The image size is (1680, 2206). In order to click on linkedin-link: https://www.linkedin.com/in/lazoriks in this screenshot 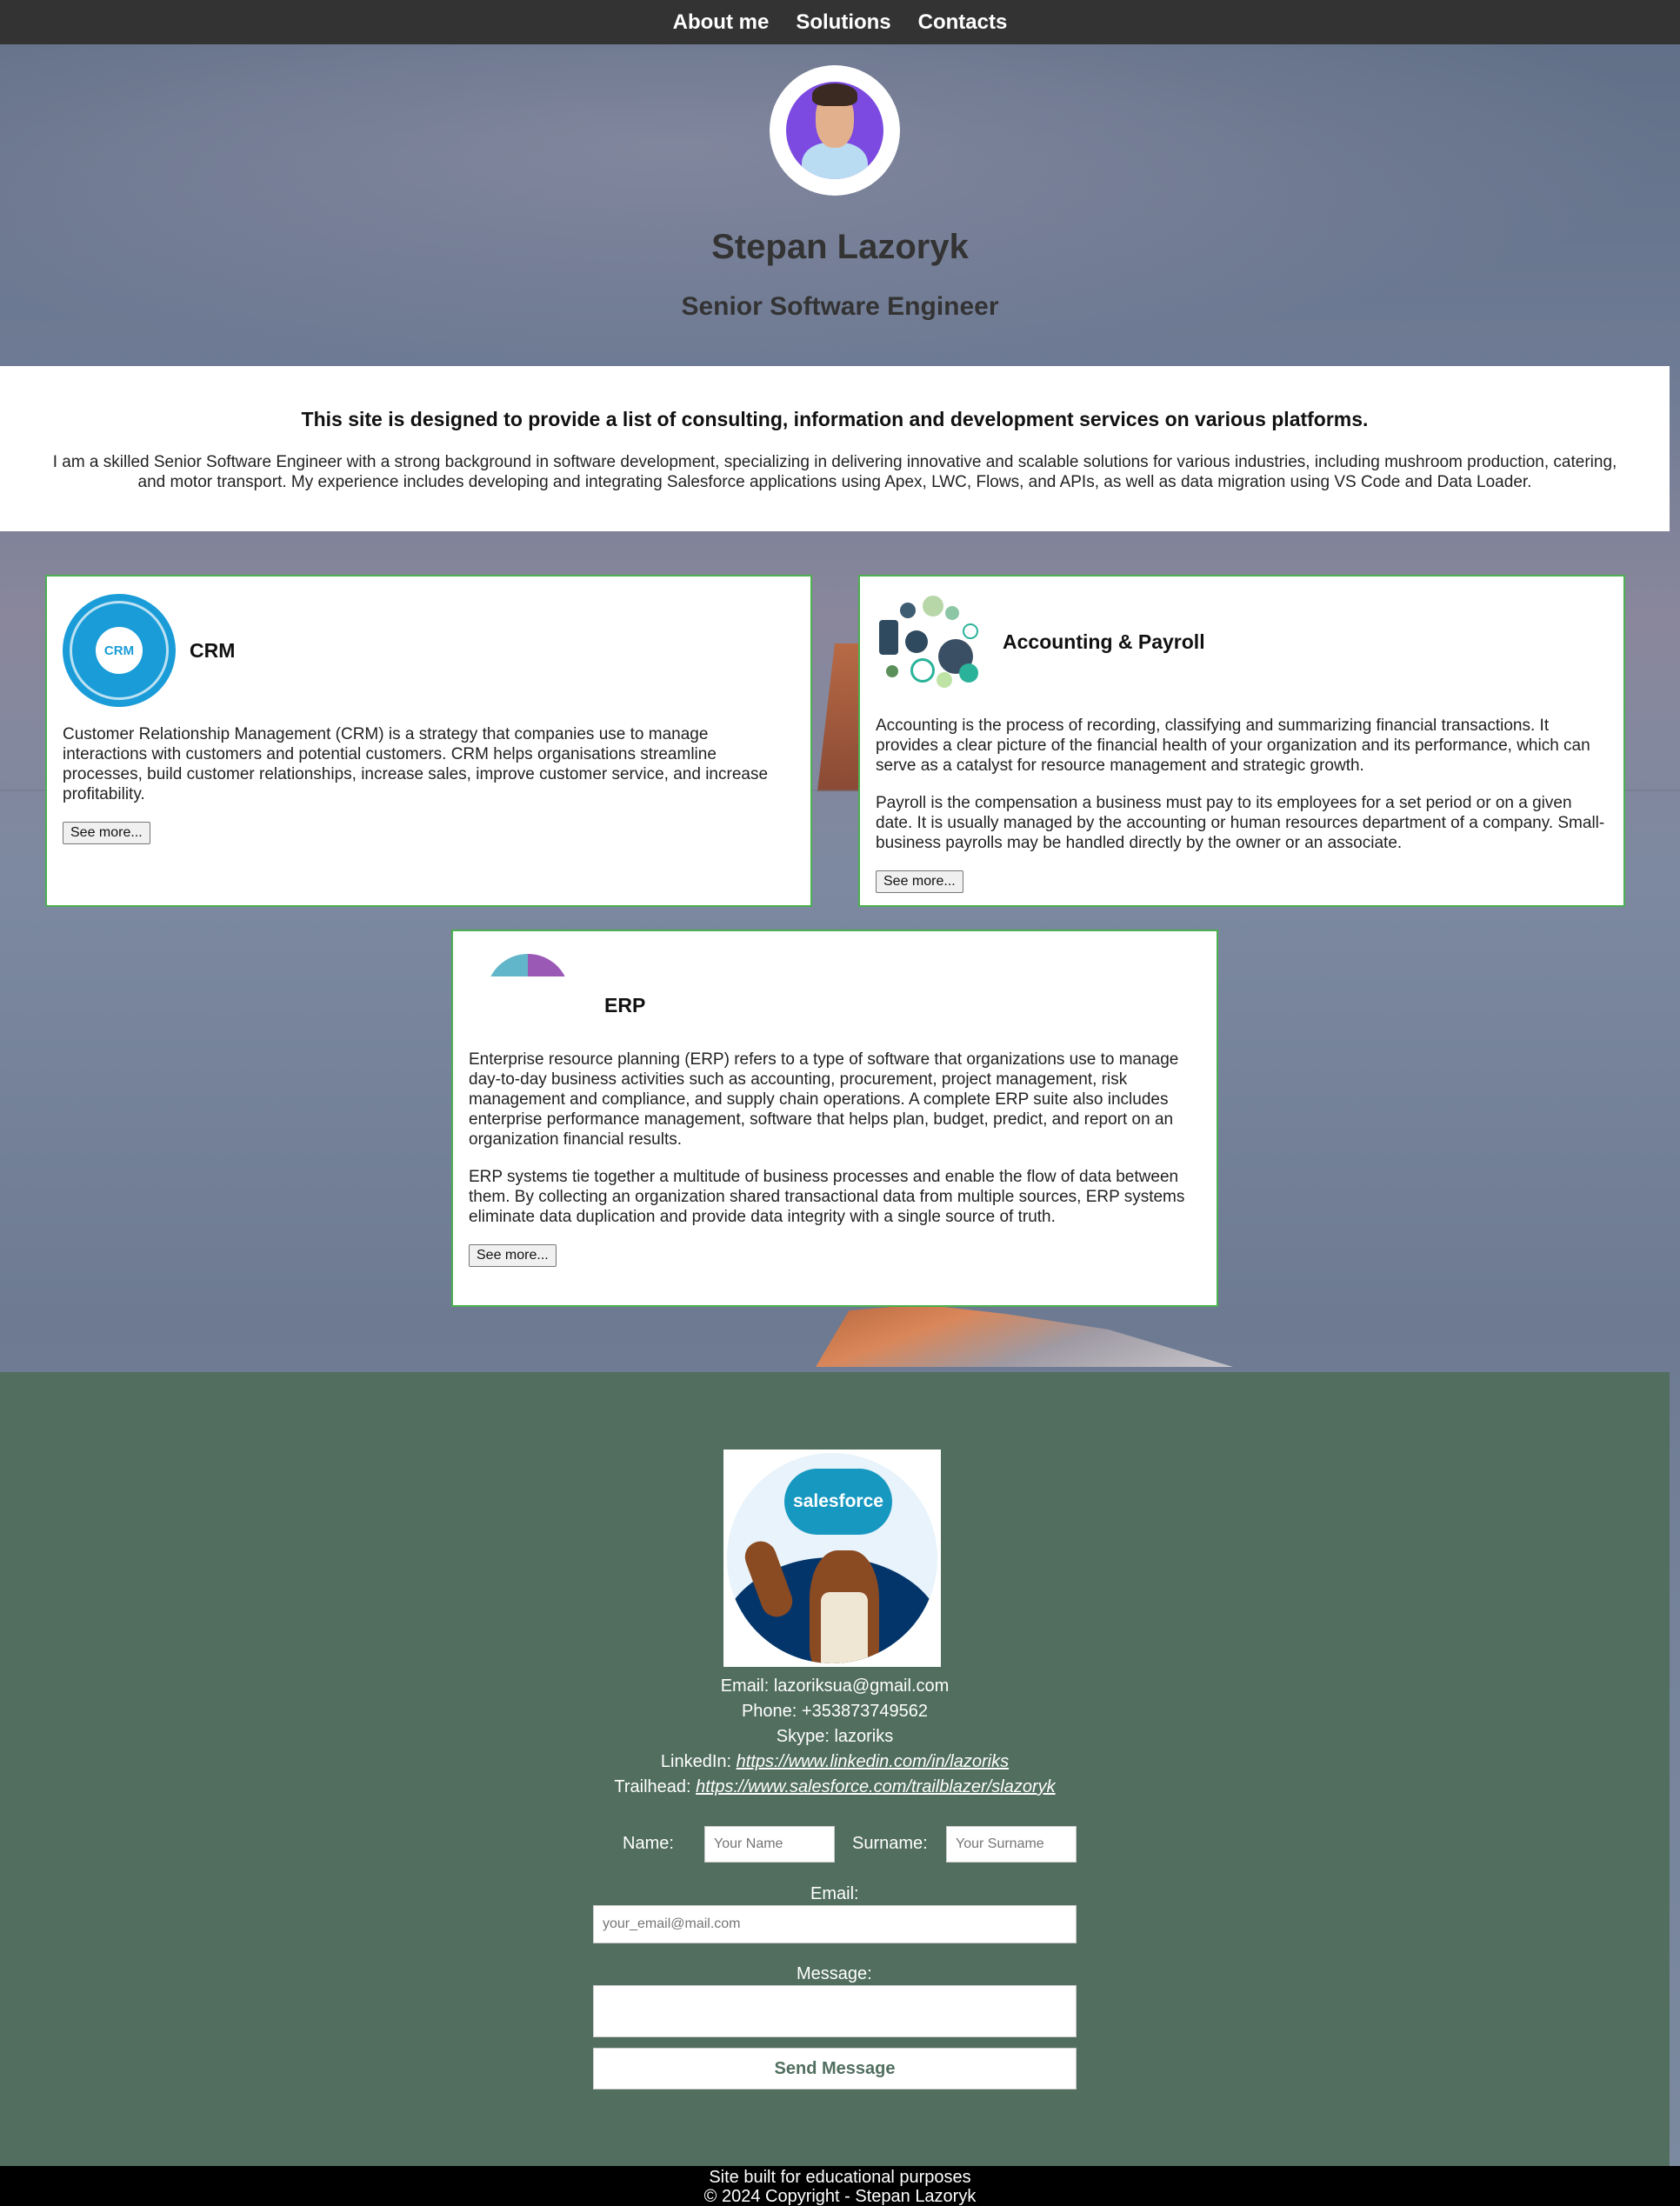, I will do `click(873, 1761)`.